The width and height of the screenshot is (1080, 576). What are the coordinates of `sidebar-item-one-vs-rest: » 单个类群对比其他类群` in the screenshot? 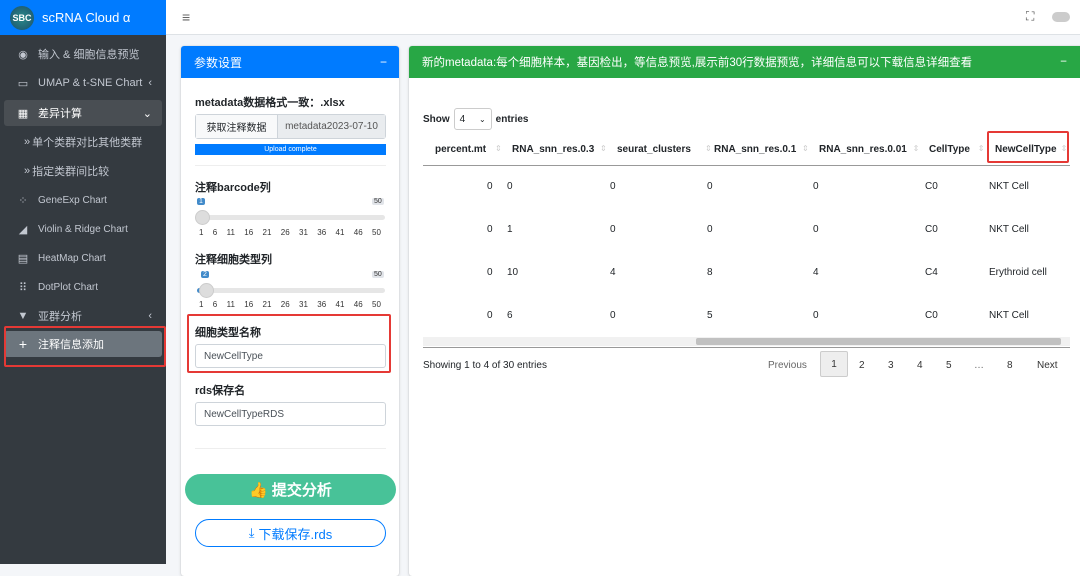 It's located at (83, 142).